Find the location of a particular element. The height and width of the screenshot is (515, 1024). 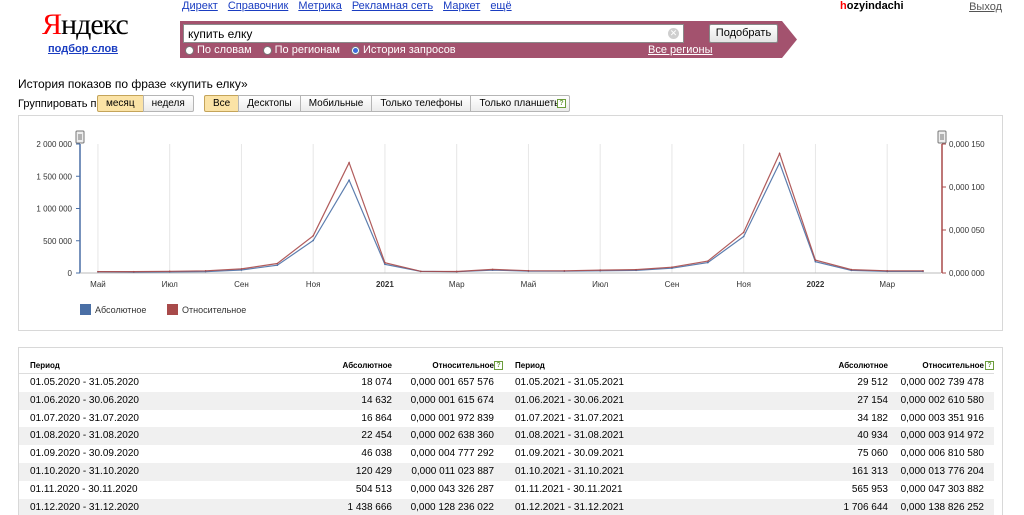

table-header: Период Абсолютное Относительное ? is located at coordinates (749, 365).